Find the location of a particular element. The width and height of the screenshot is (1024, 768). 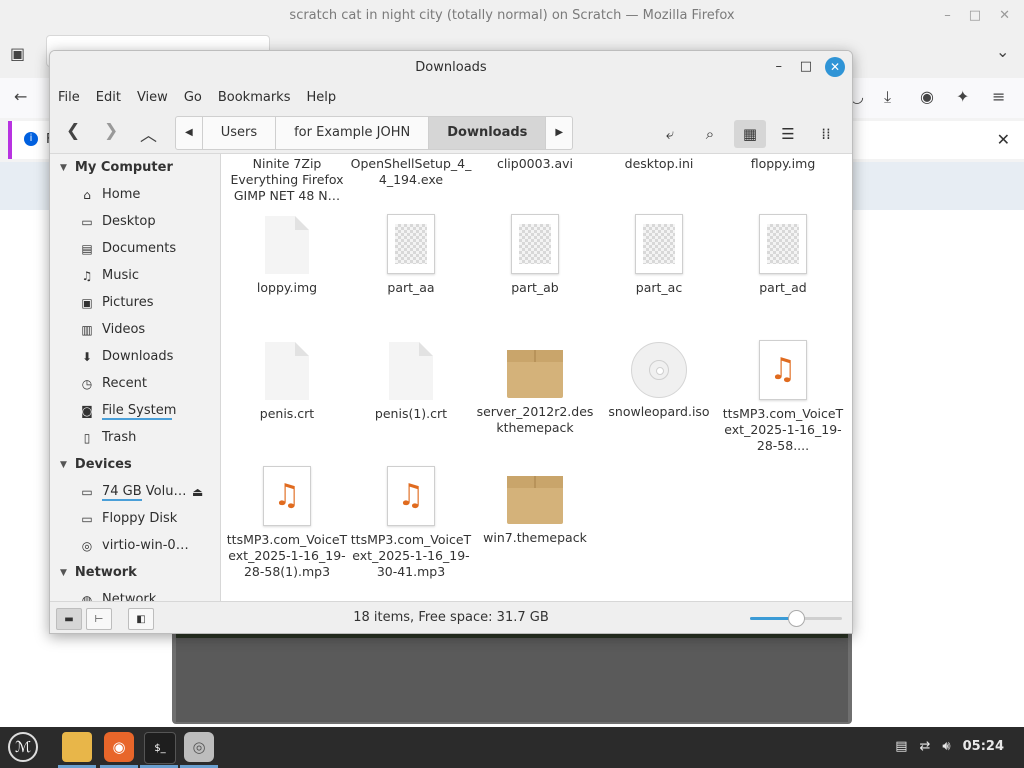

sidebar-item-recent: ◷ Recent is located at coordinates (135, 383).